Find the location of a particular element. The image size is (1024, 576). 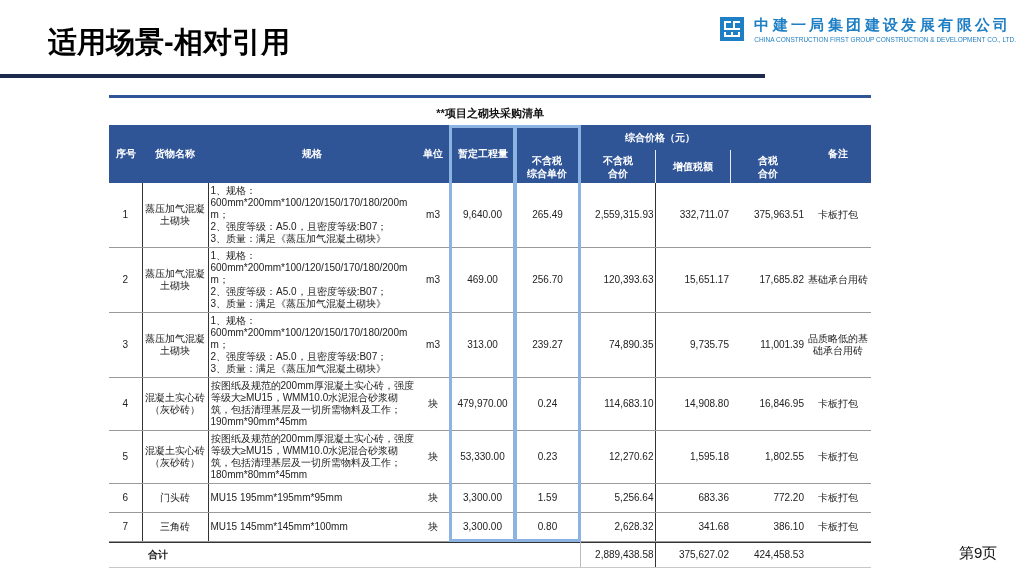

table-cell: 683.36 is located at coordinates (692, 498).